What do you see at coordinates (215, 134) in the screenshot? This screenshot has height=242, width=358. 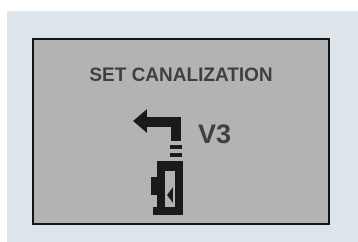 I see `valve-label: V3` at bounding box center [215, 134].